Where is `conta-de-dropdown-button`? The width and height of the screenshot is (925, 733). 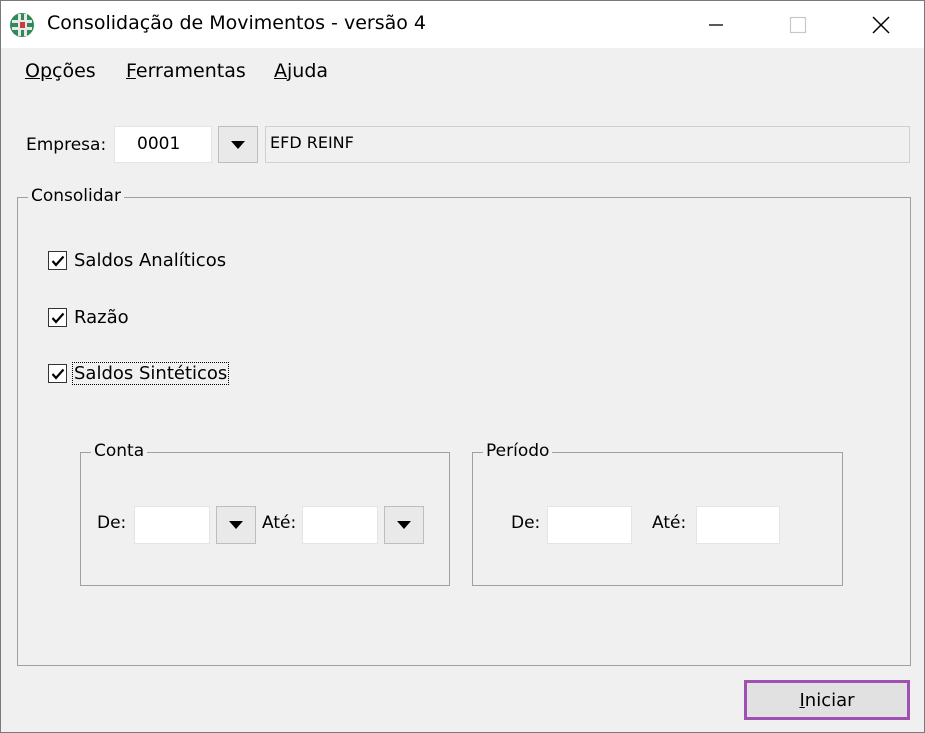 conta-de-dropdown-button is located at coordinates (236, 525).